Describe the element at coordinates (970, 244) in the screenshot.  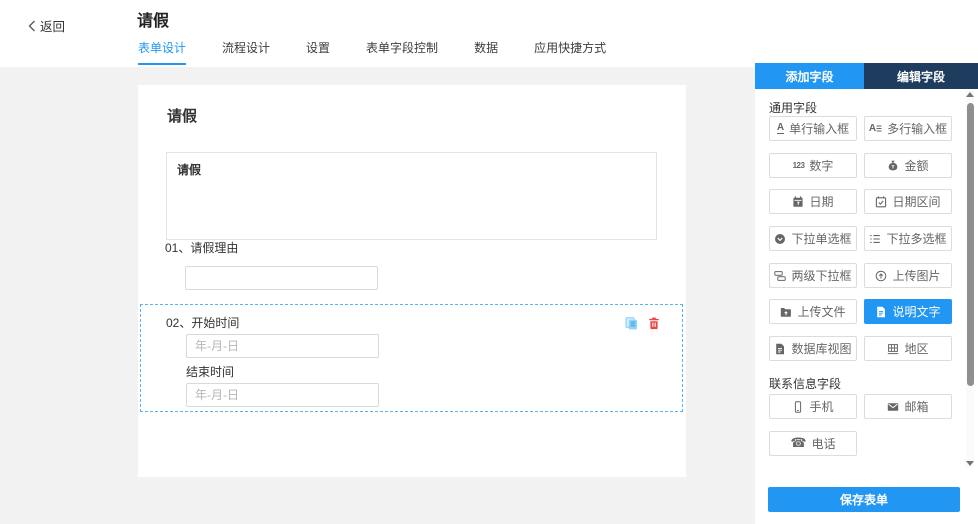
I see `scrollbar-thumb` at that location.